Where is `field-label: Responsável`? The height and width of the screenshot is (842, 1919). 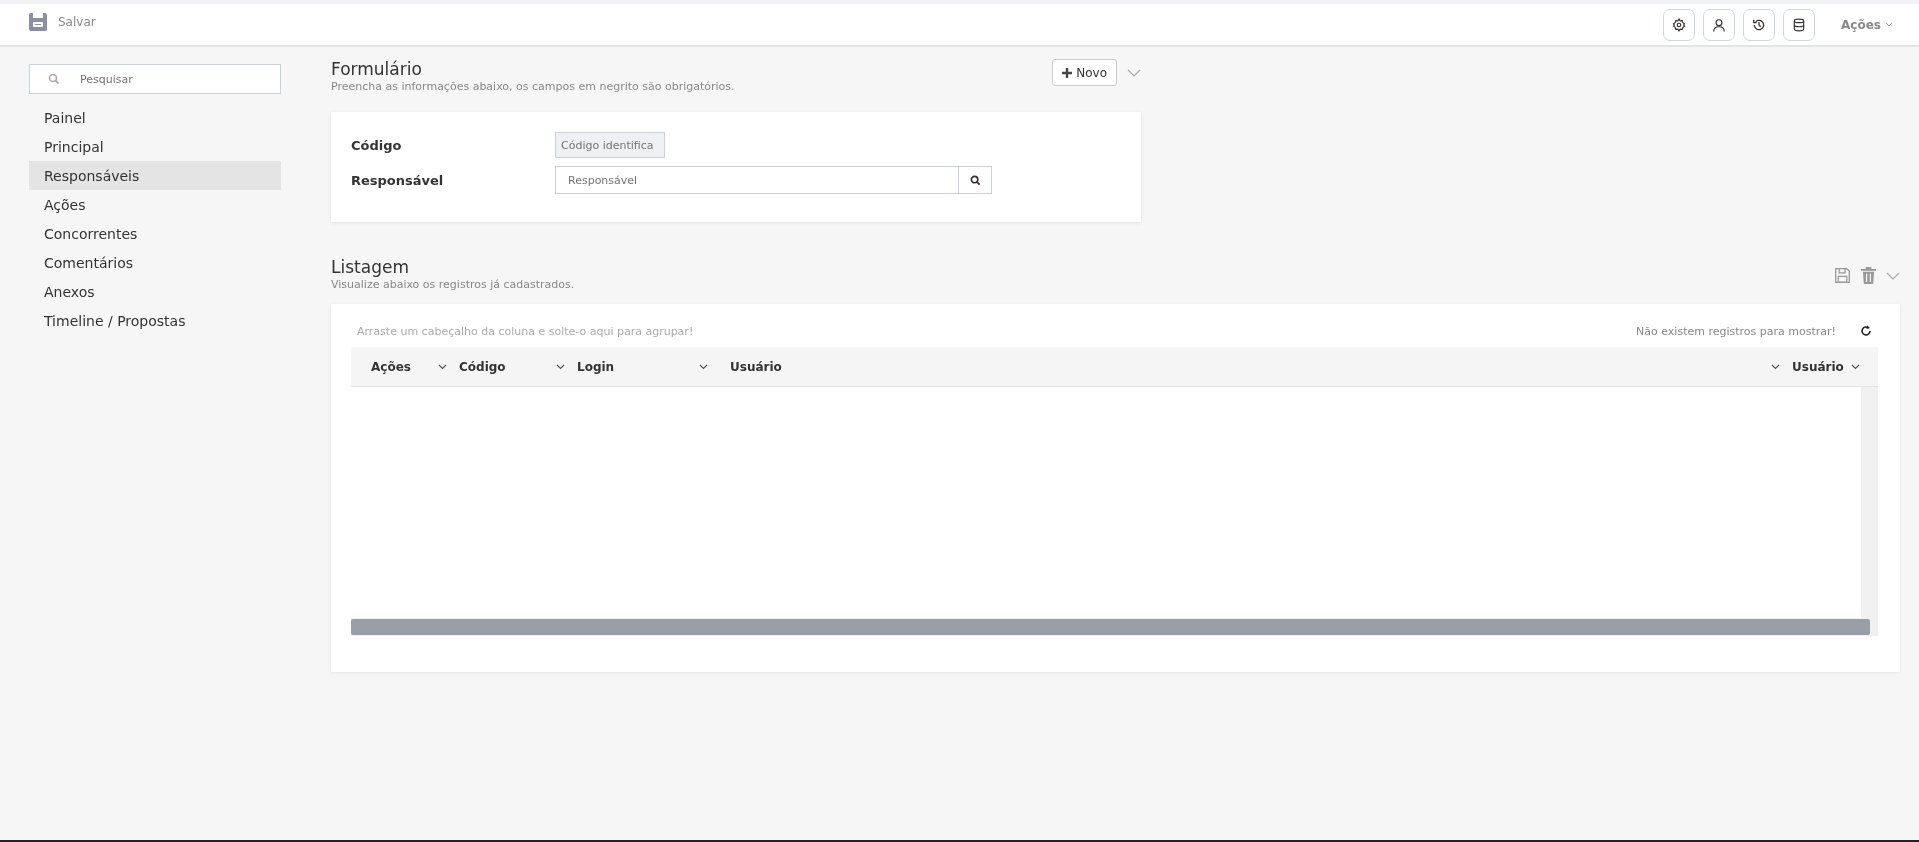
field-label: Responsável is located at coordinates (398, 180).